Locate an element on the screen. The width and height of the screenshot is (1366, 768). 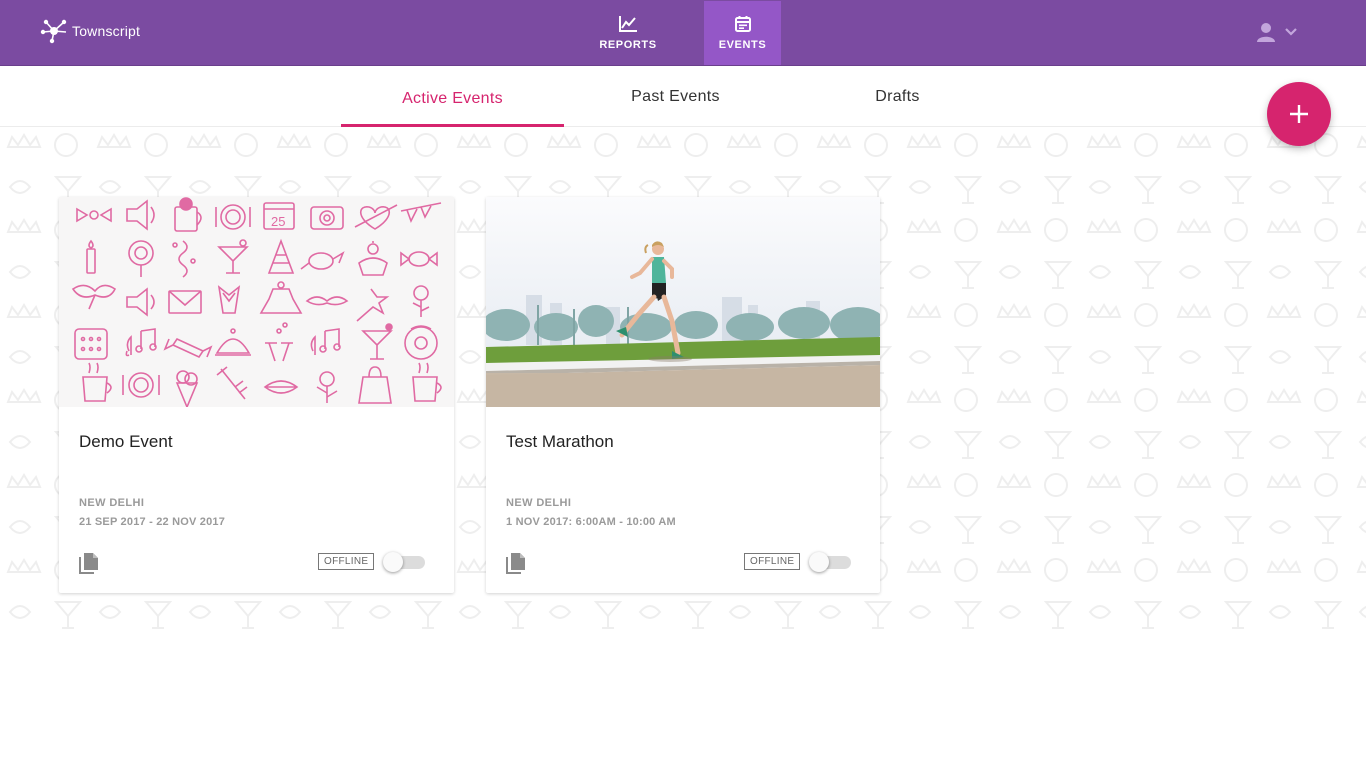
event-dates: 1 NOV 2017: 6:00AM - 10:00 AM is located at coordinates (591, 522).